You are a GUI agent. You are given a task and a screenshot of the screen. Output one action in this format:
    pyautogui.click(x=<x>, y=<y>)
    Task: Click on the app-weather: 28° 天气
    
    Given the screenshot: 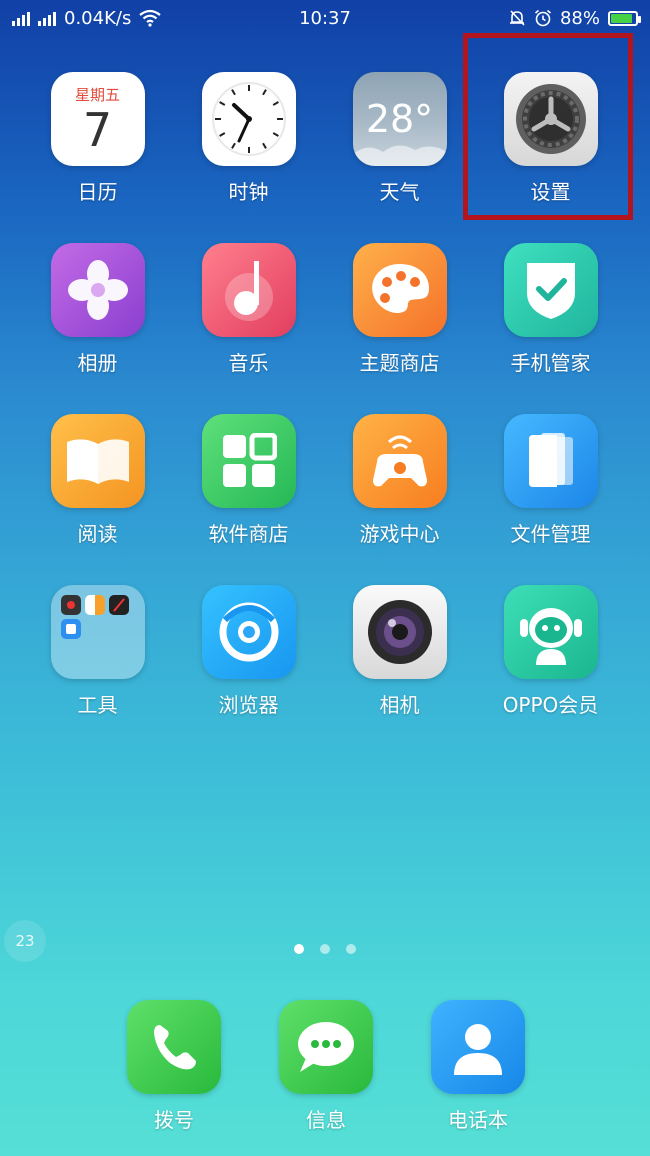 What is the action you would take?
    pyautogui.click(x=399, y=138)
    